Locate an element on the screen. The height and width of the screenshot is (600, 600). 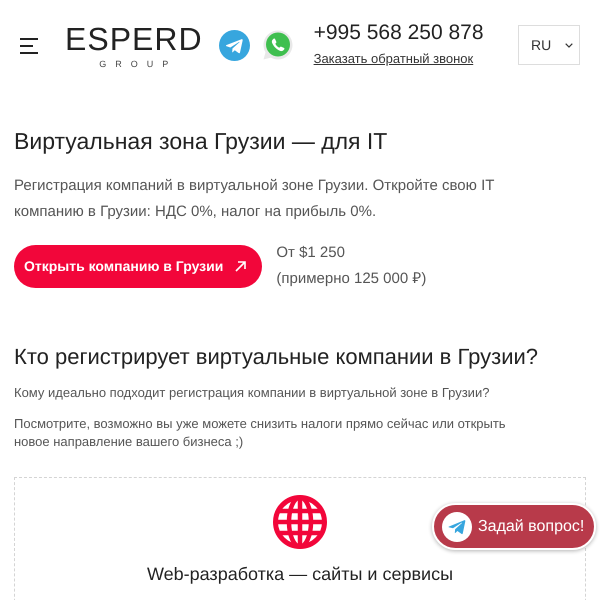
section-title: Кто регистрирует виртуальные компании в Грузии? is located at coordinates (277, 357).